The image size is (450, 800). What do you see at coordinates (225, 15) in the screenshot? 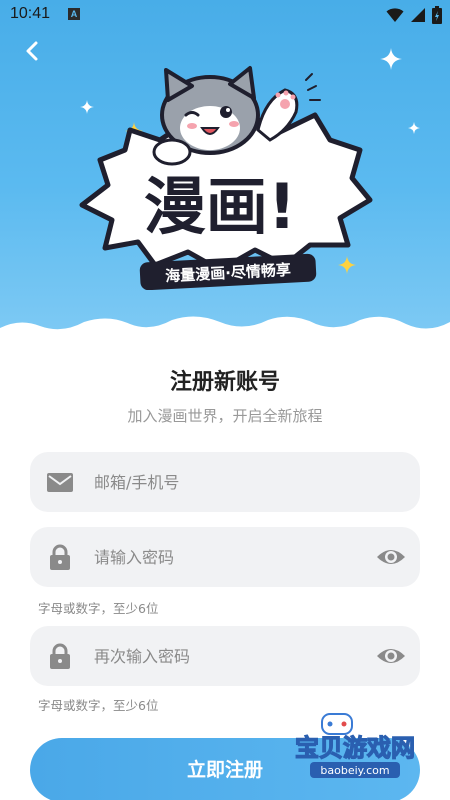
I see `status-bar: 10:41 A` at bounding box center [225, 15].